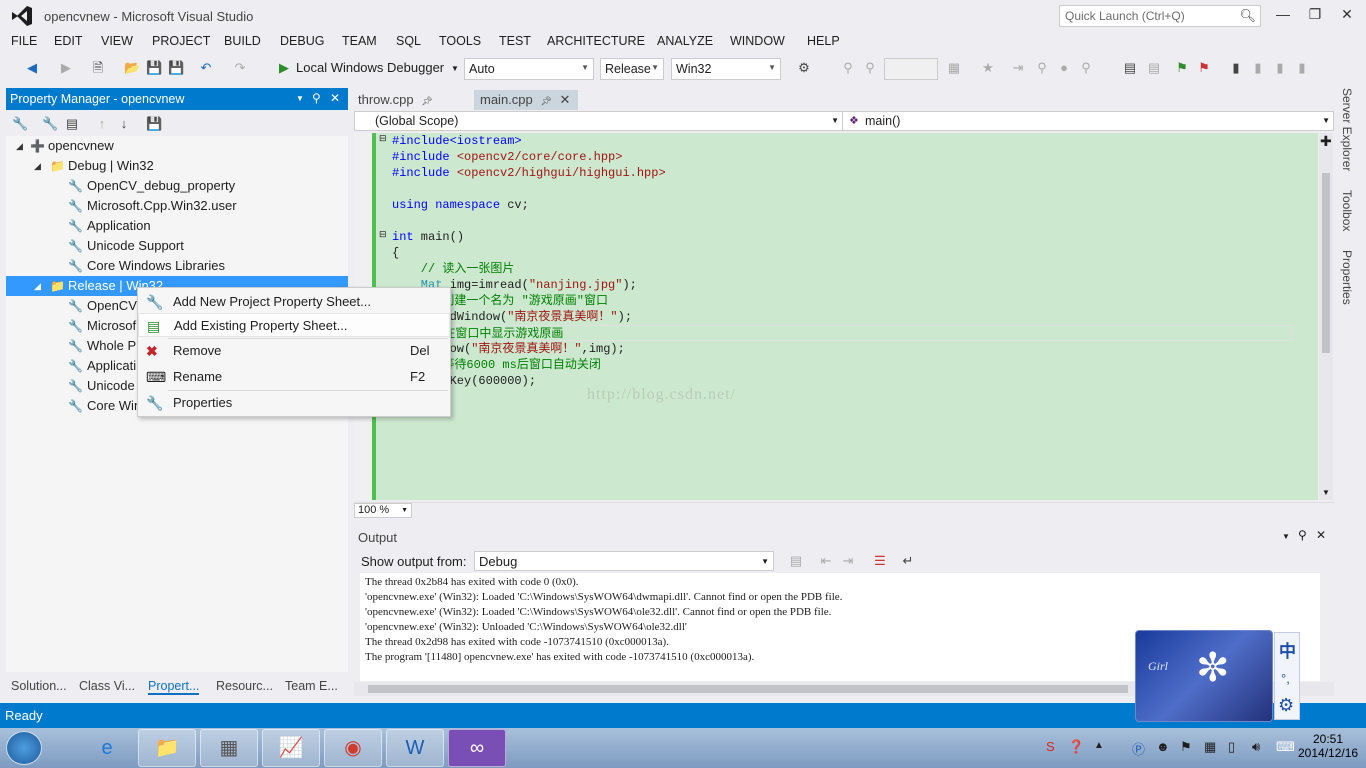 Image resolution: width=1366 pixels, height=768 pixels. I want to click on scroll-down-icon: ▼, so click(1326, 492).